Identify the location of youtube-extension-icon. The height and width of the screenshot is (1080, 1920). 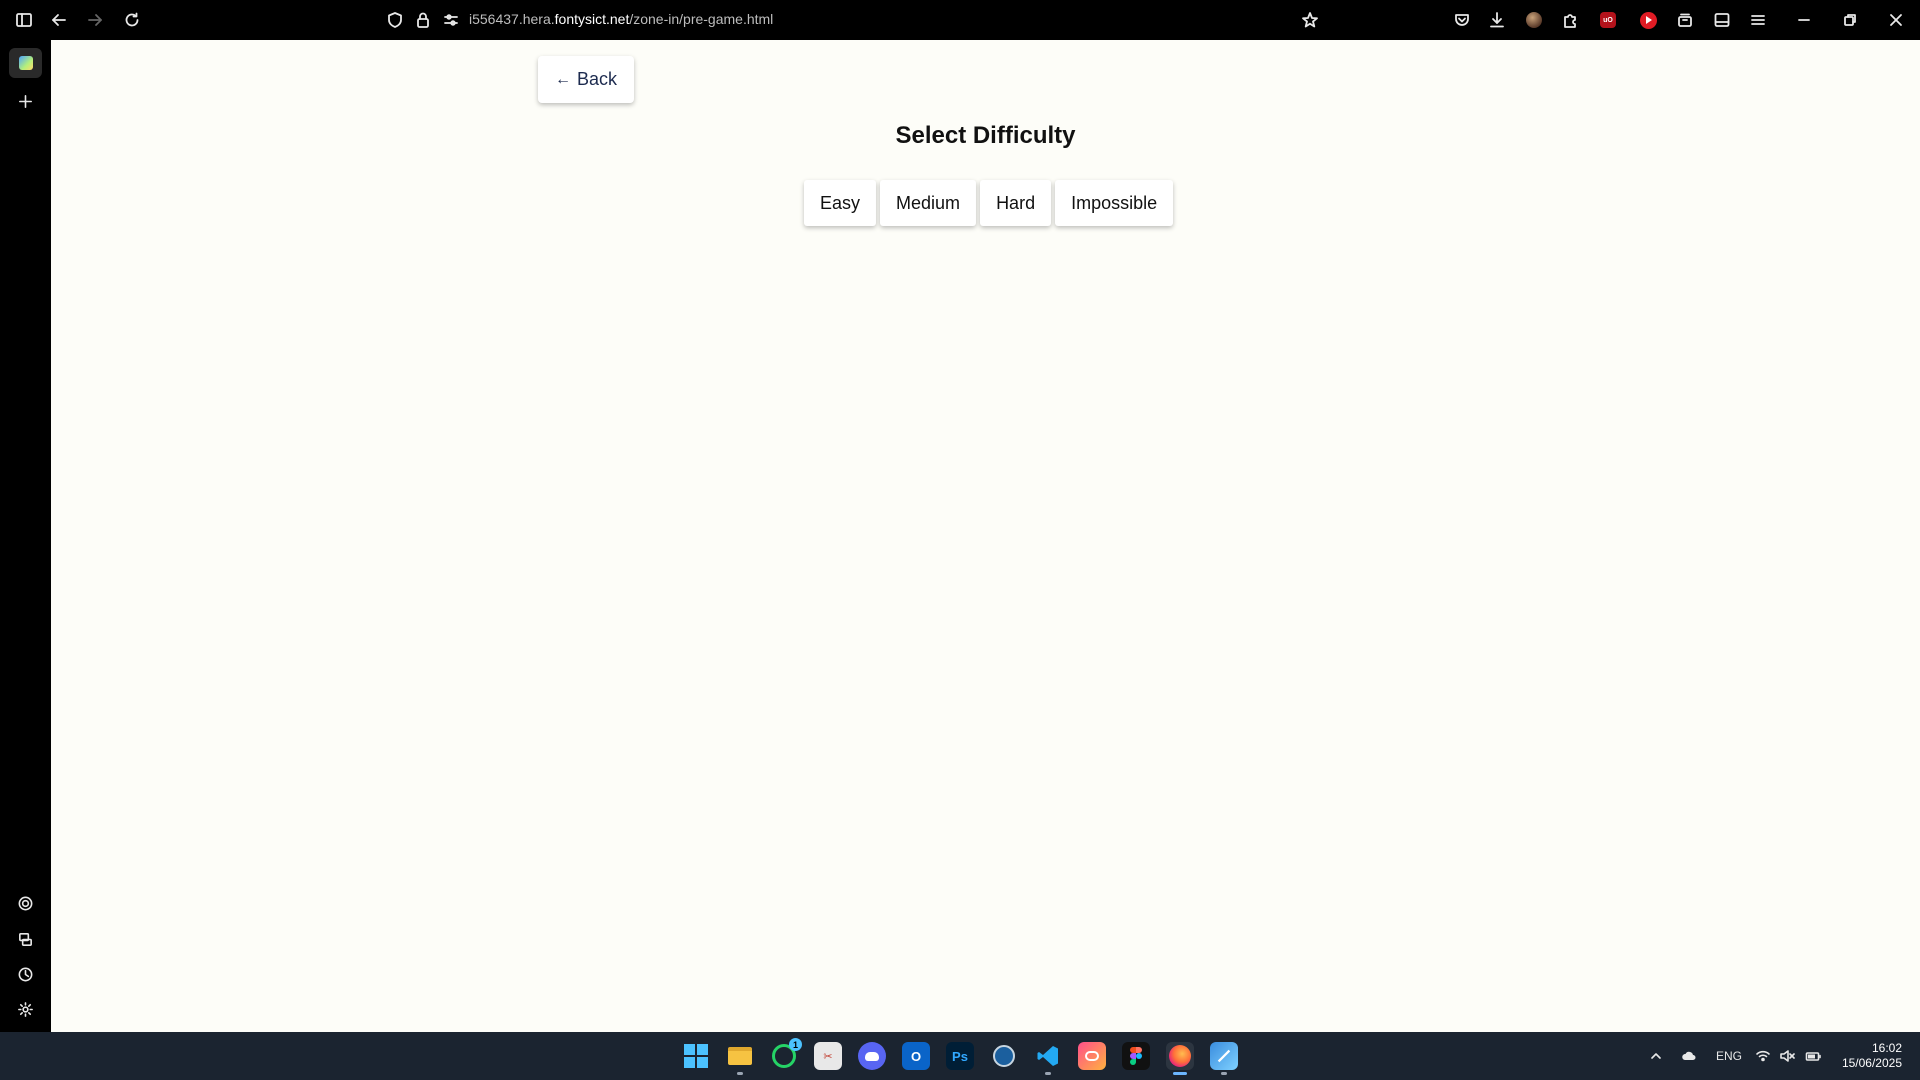
(1648, 20).